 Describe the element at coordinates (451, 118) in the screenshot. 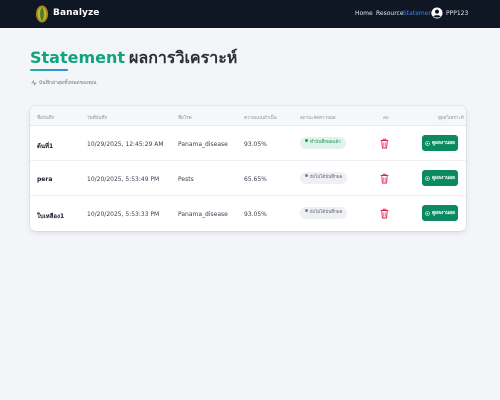

I see `column-header-view: ดูผลวิเคราะห์` at that location.